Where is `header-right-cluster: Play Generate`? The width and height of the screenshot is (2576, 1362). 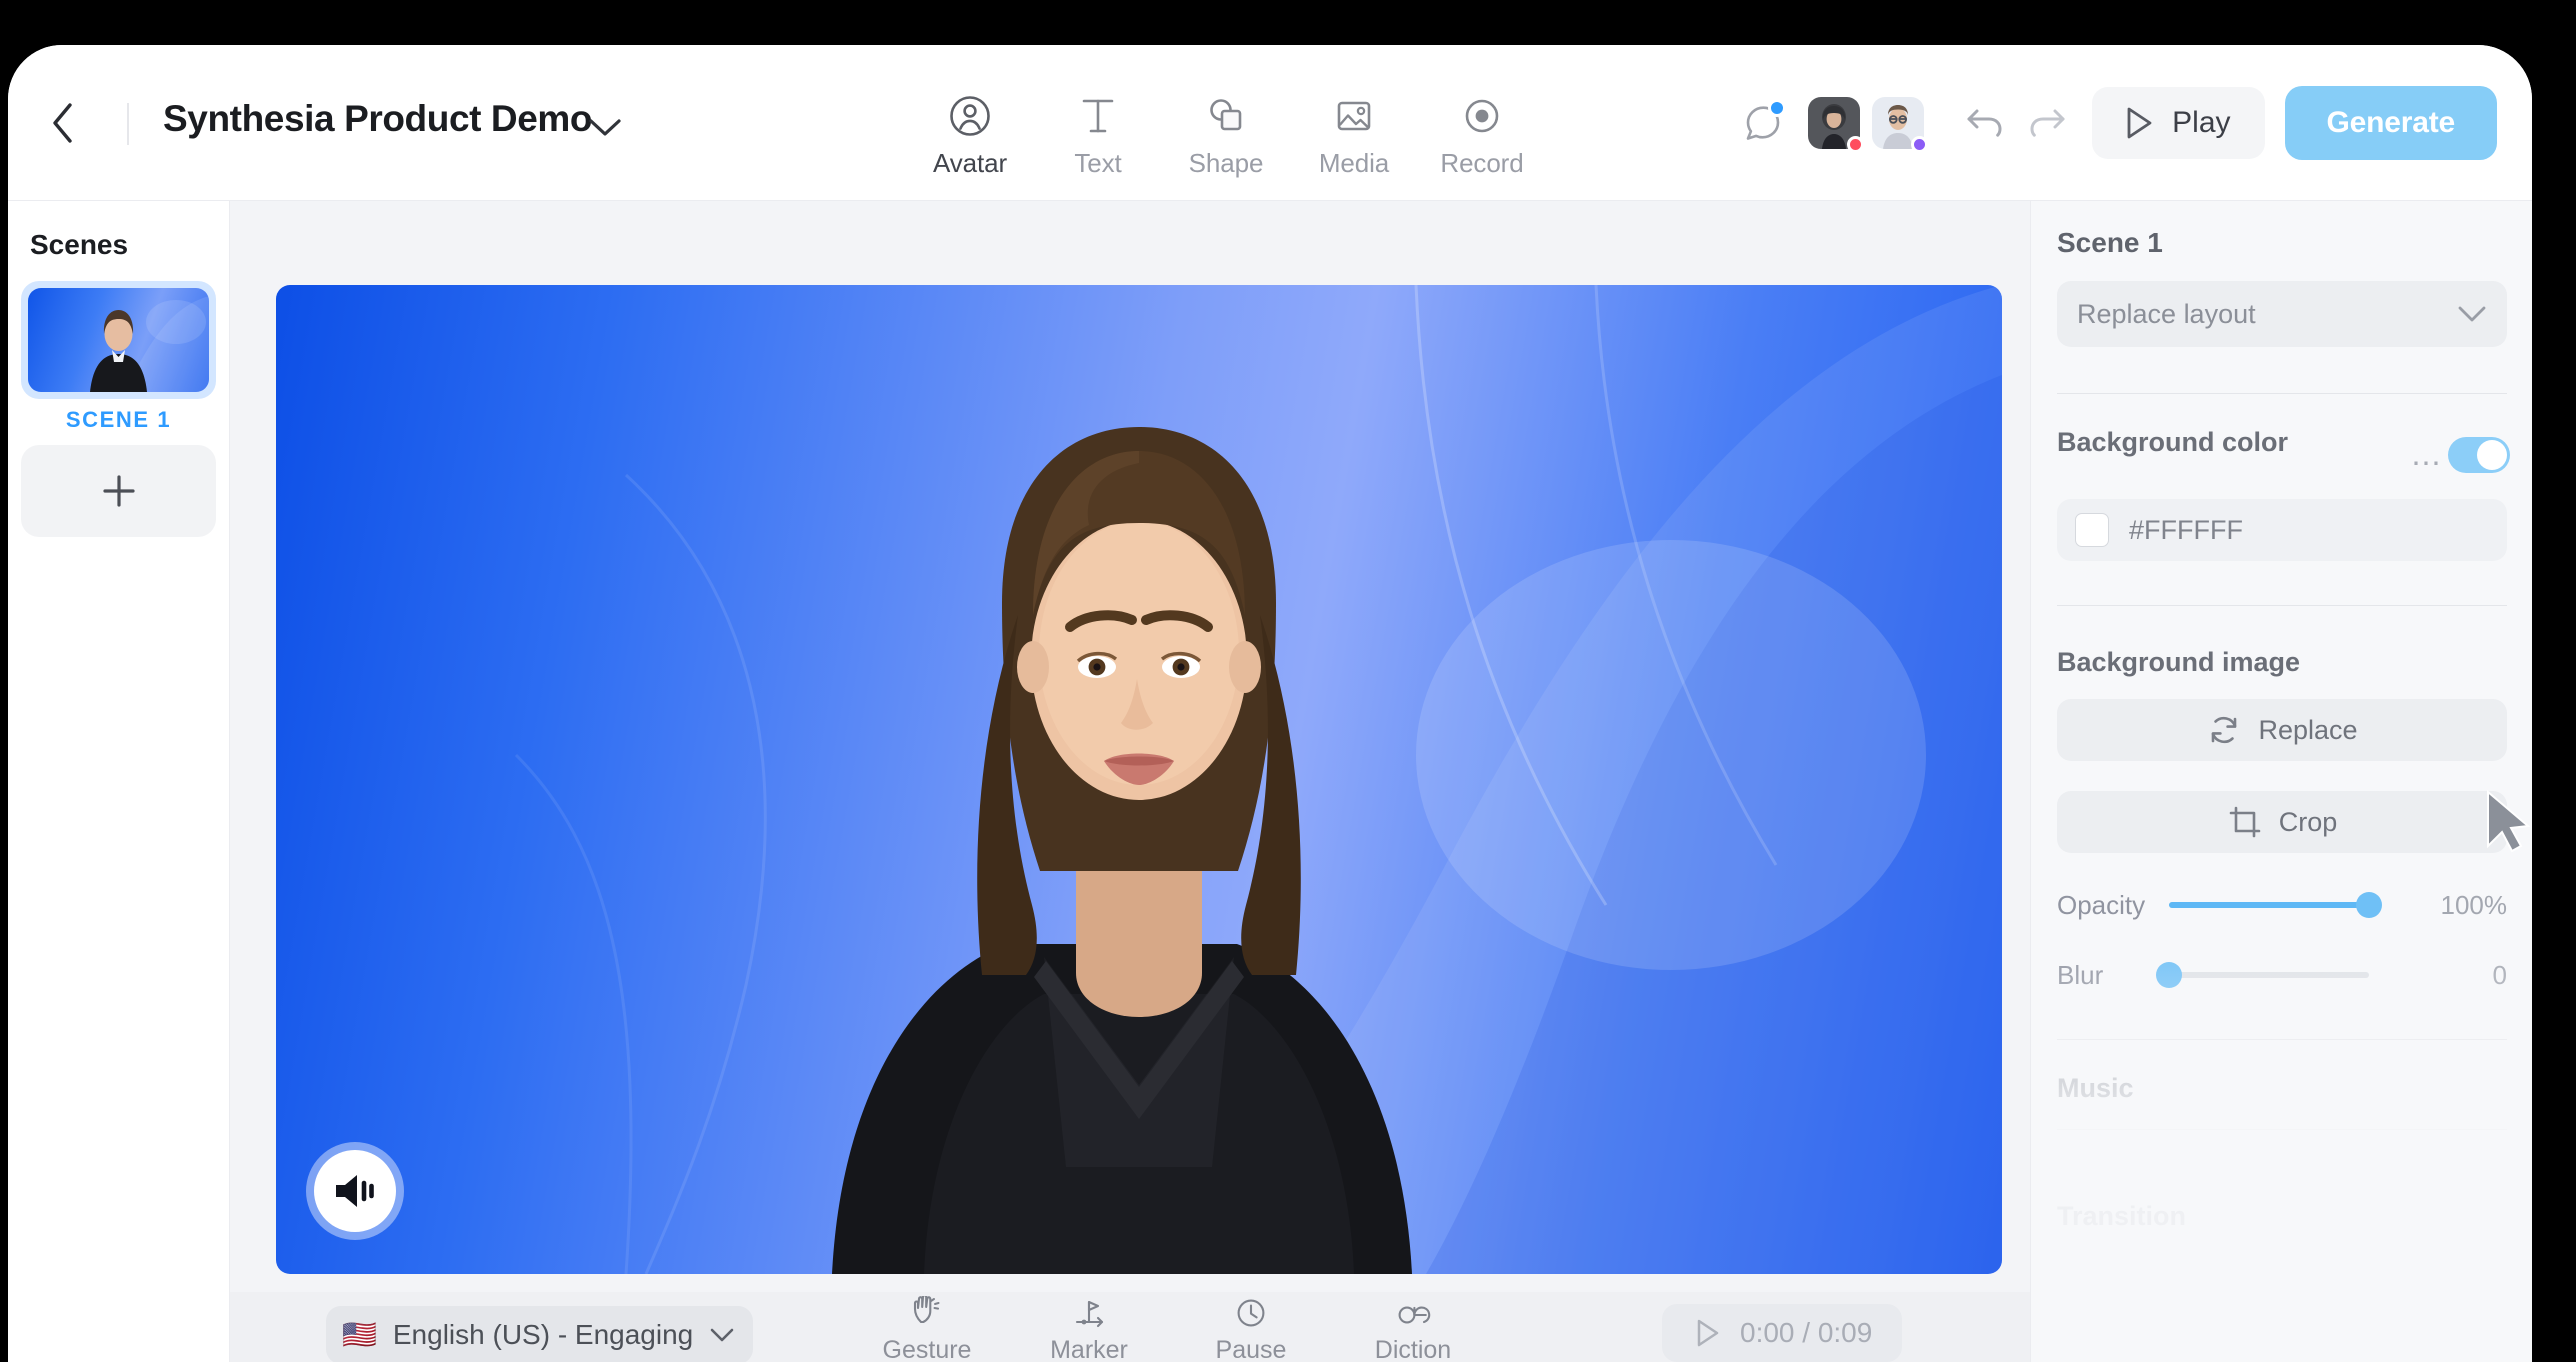
header-right-cluster: Play Generate is located at coordinates (2115, 123).